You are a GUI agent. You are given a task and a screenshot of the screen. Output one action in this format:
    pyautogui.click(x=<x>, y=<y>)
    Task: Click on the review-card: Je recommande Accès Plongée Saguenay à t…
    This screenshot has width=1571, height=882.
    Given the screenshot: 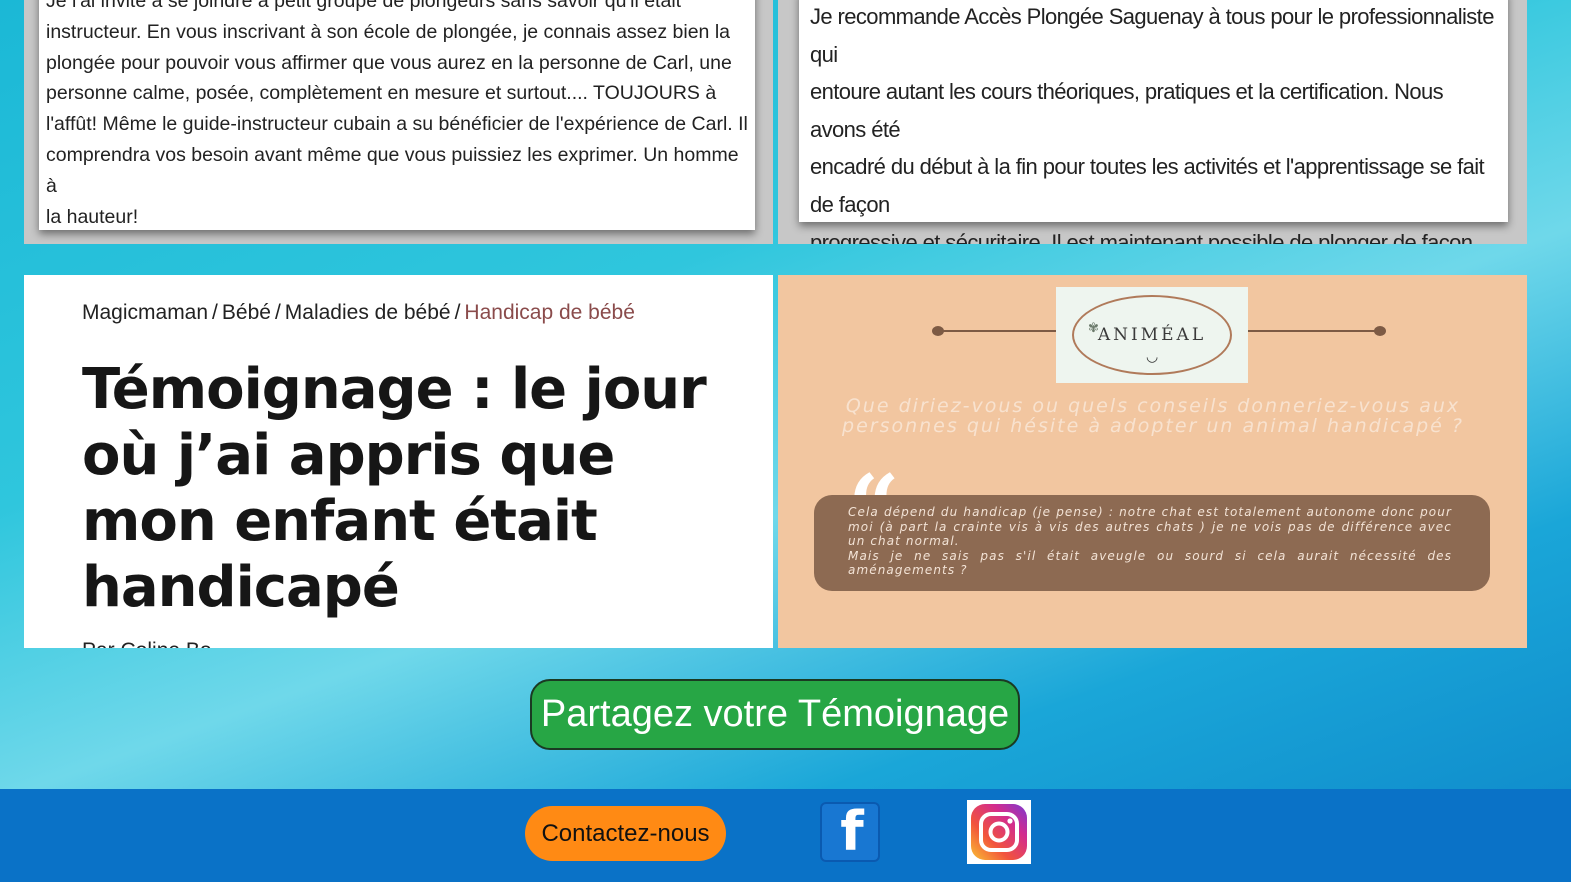 What is the action you would take?
    pyautogui.click(x=1153, y=122)
    